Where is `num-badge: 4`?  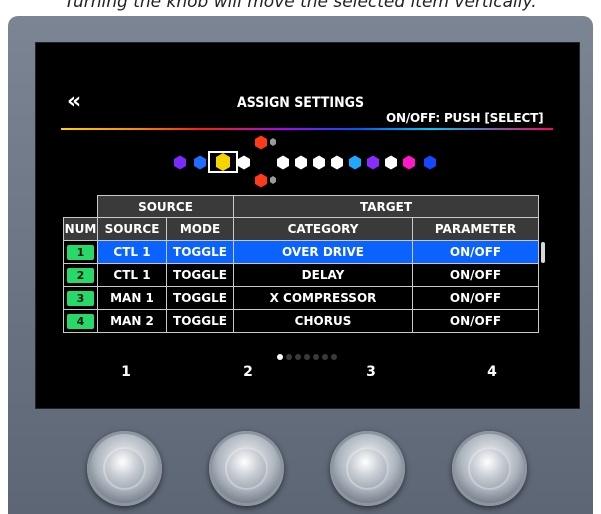
num-badge: 4 is located at coordinates (80, 321).